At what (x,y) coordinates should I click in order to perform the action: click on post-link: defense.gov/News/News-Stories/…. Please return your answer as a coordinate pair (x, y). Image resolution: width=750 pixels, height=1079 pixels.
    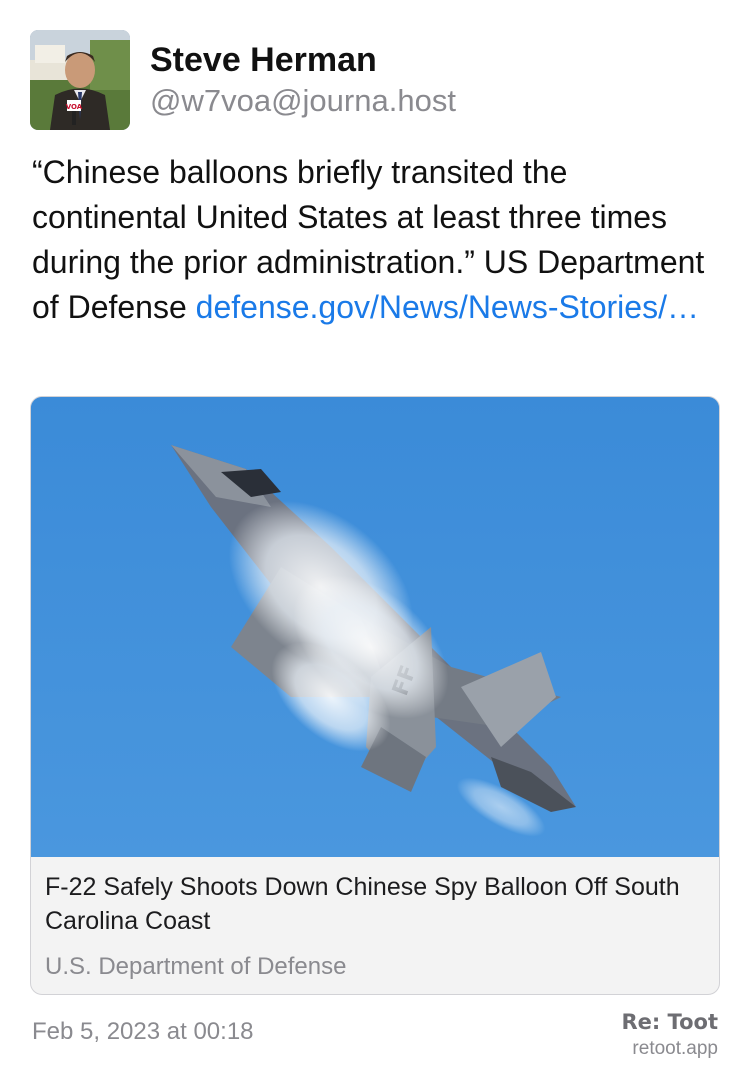
    Looking at the image, I should click on (447, 307).